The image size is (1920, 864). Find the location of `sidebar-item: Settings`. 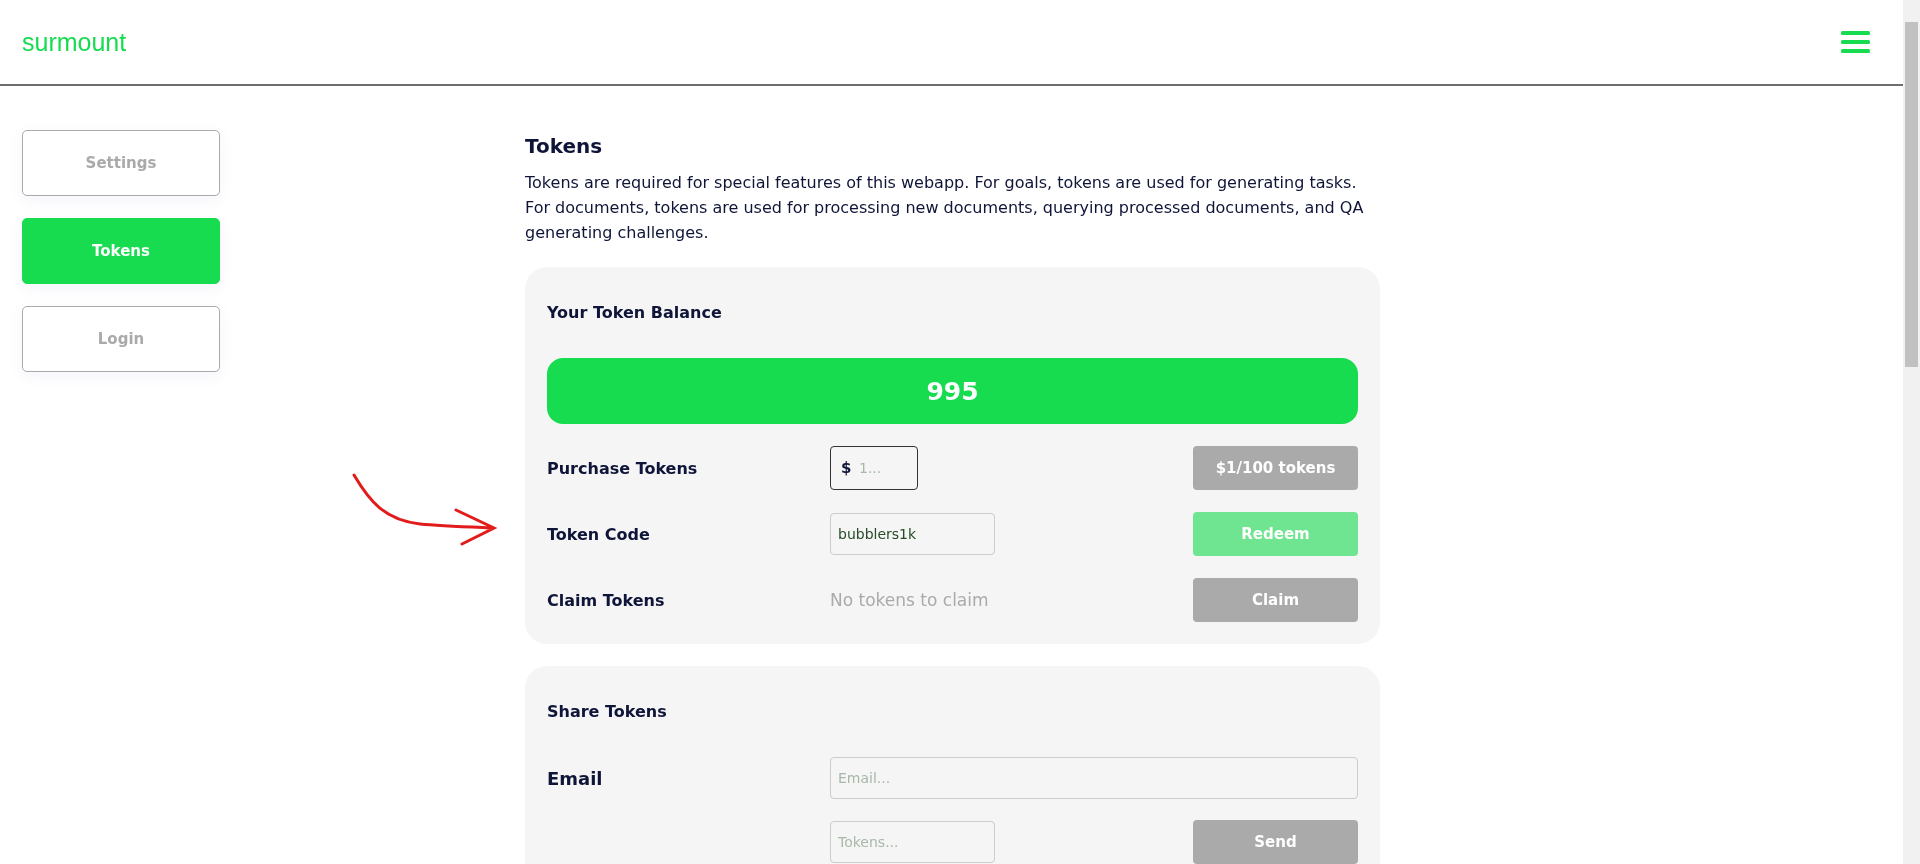

sidebar-item: Settings is located at coordinates (121, 163).